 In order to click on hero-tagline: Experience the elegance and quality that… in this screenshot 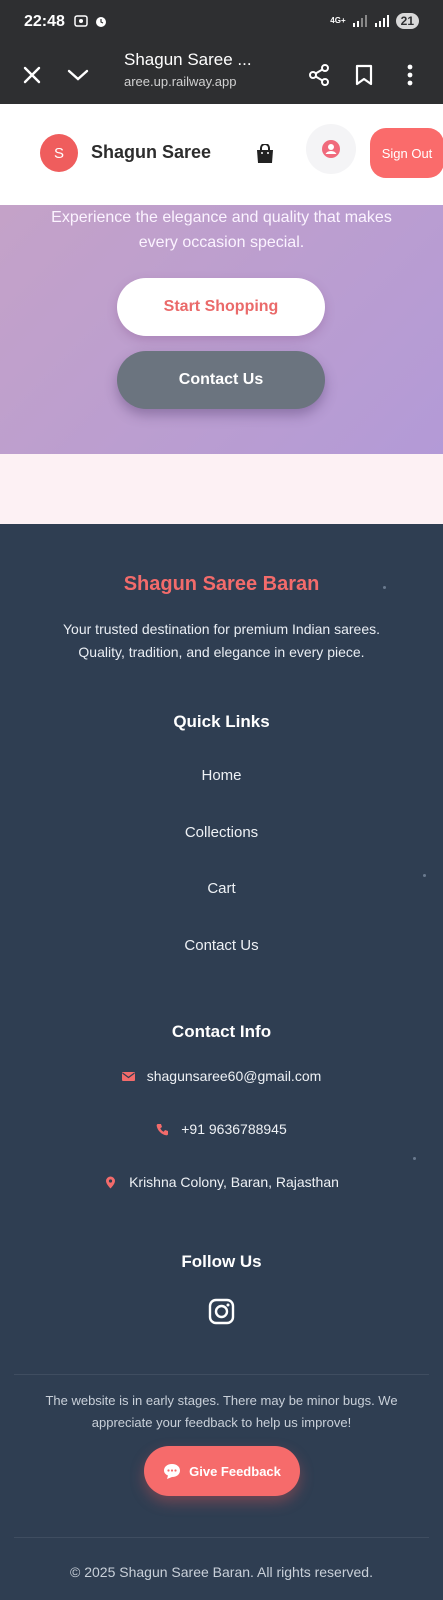, I will do `click(221, 230)`.